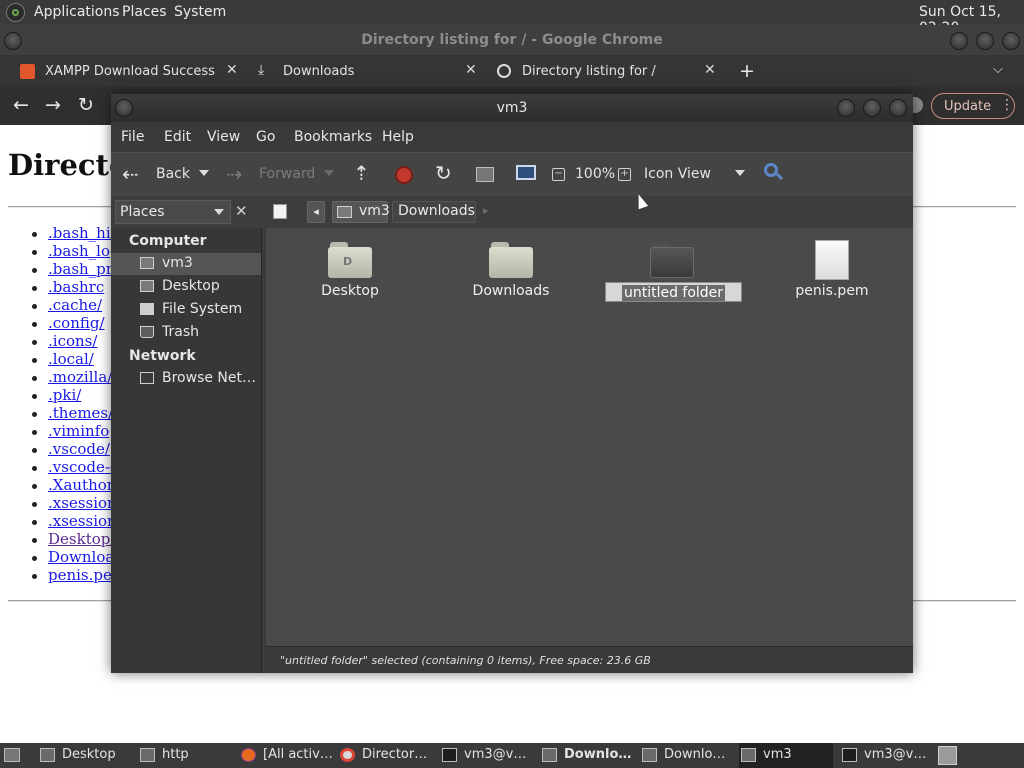  I want to click on up-arrow-icon: ⇡, so click(361, 173).